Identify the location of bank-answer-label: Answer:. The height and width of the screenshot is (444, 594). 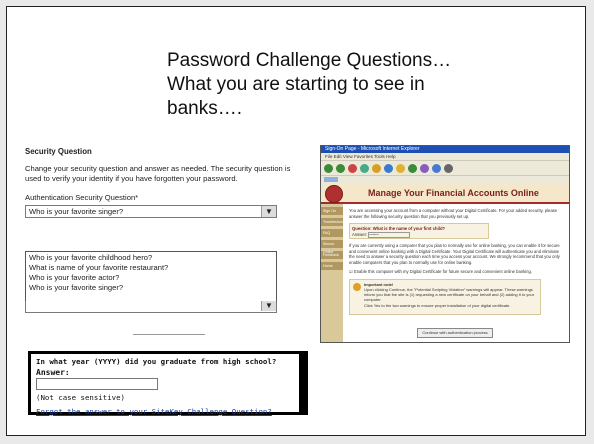
(360, 234).